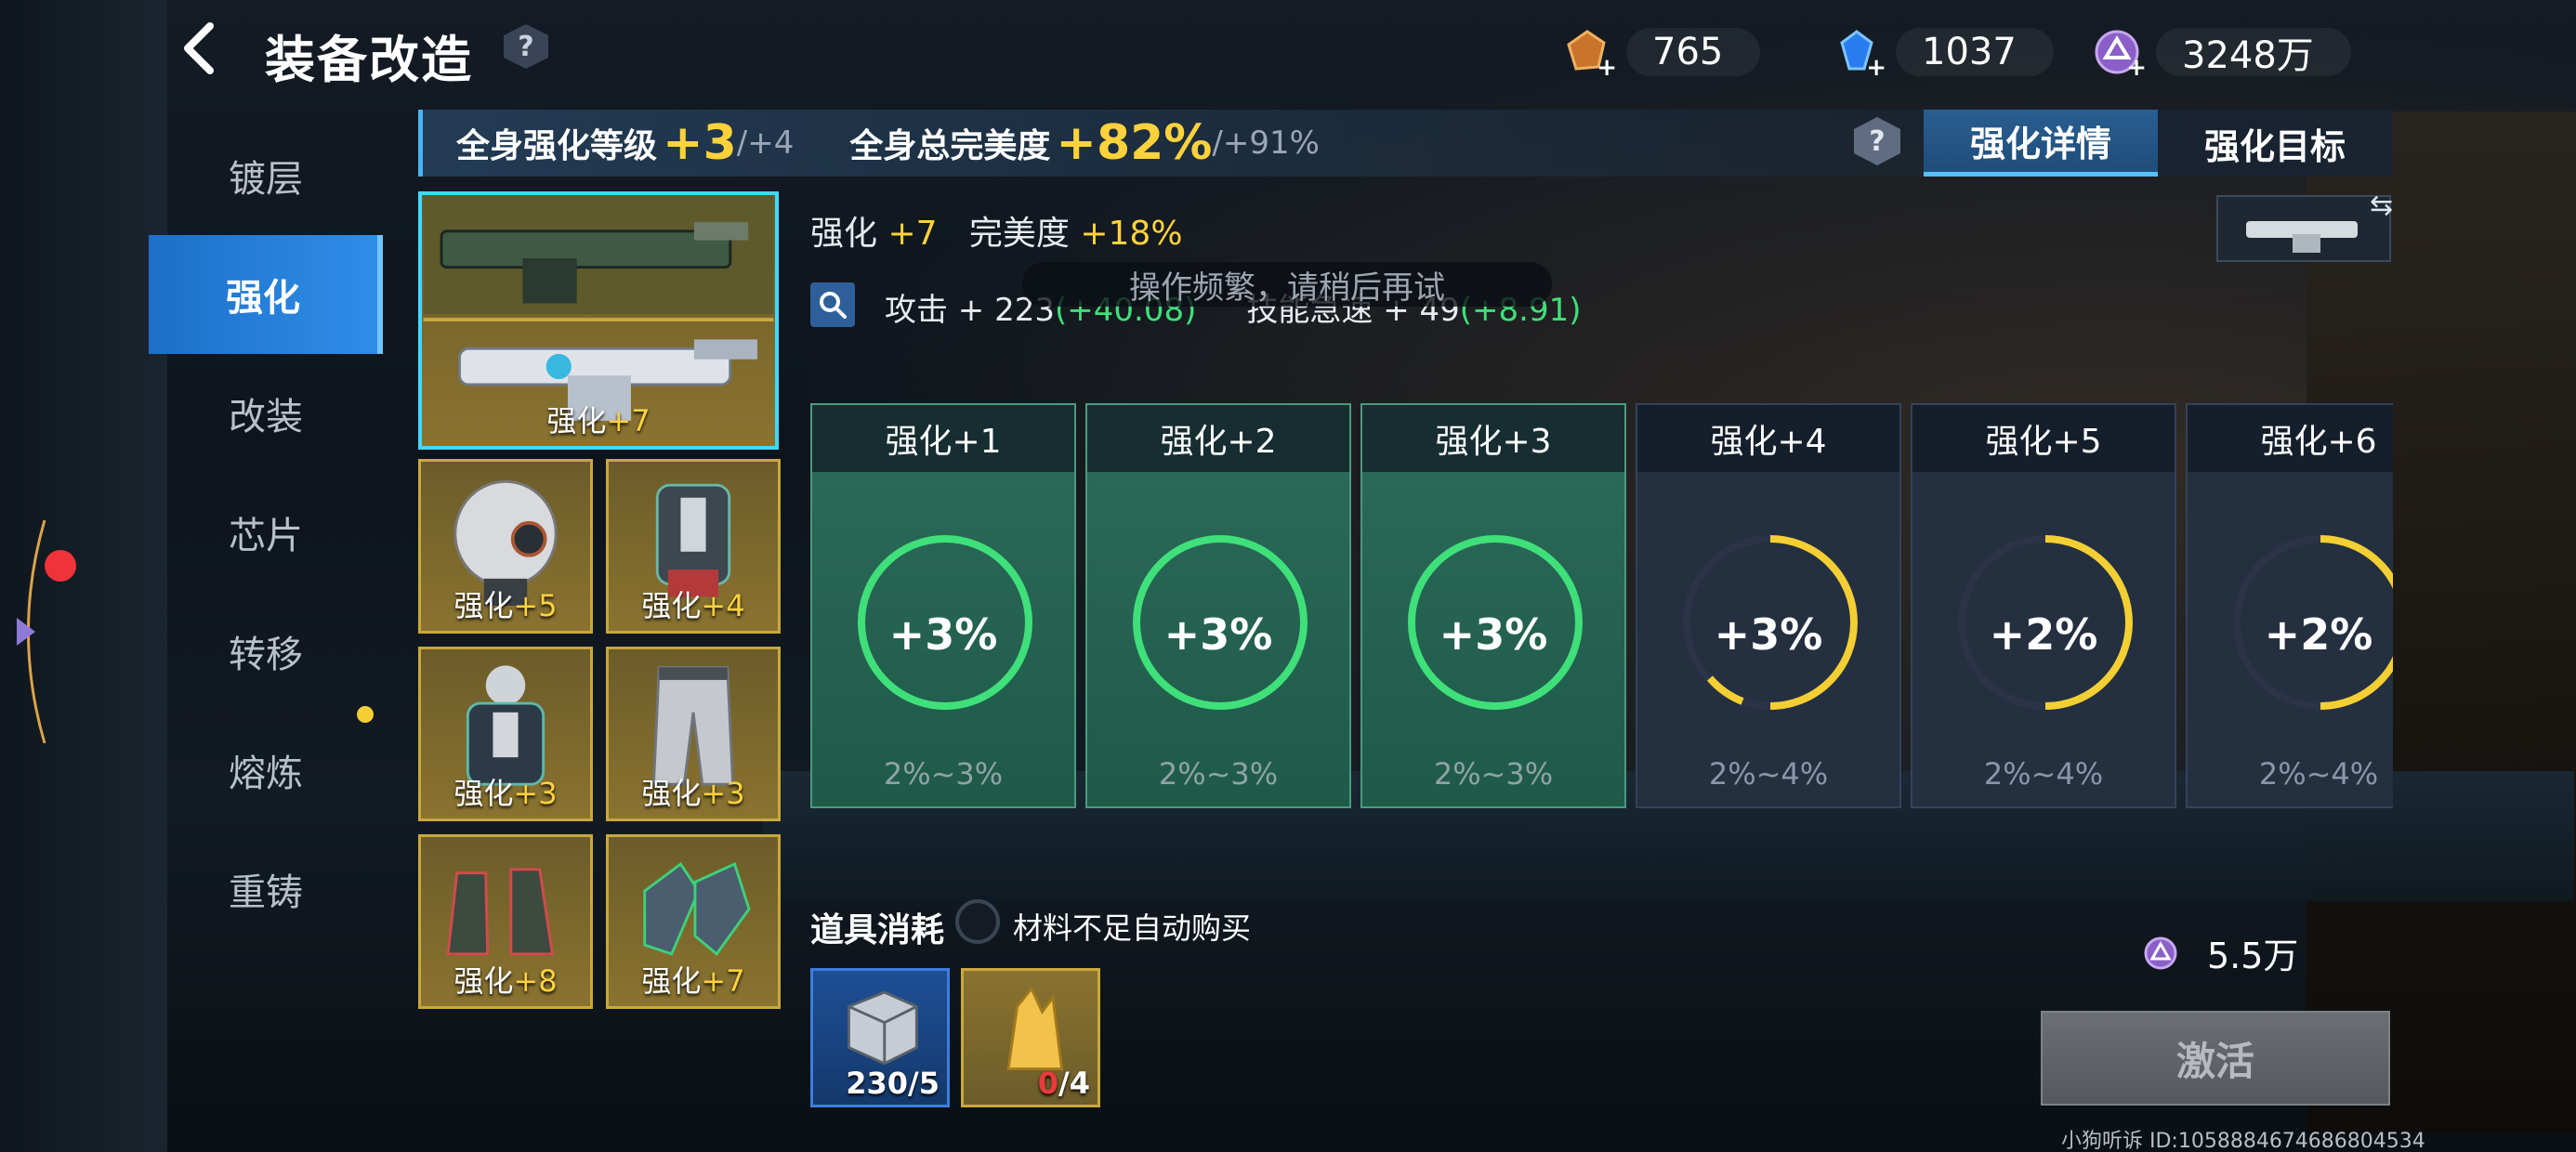  Describe the element at coordinates (893, 1083) in the screenshot. I see `metal-cube-count: 230/5` at that location.